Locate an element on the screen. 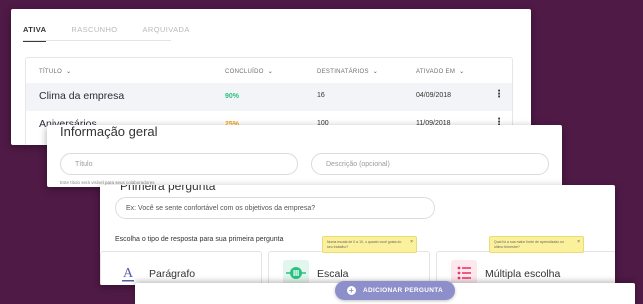 This screenshot has width=643, height=304. recipients-count: 16 is located at coordinates (321, 95).